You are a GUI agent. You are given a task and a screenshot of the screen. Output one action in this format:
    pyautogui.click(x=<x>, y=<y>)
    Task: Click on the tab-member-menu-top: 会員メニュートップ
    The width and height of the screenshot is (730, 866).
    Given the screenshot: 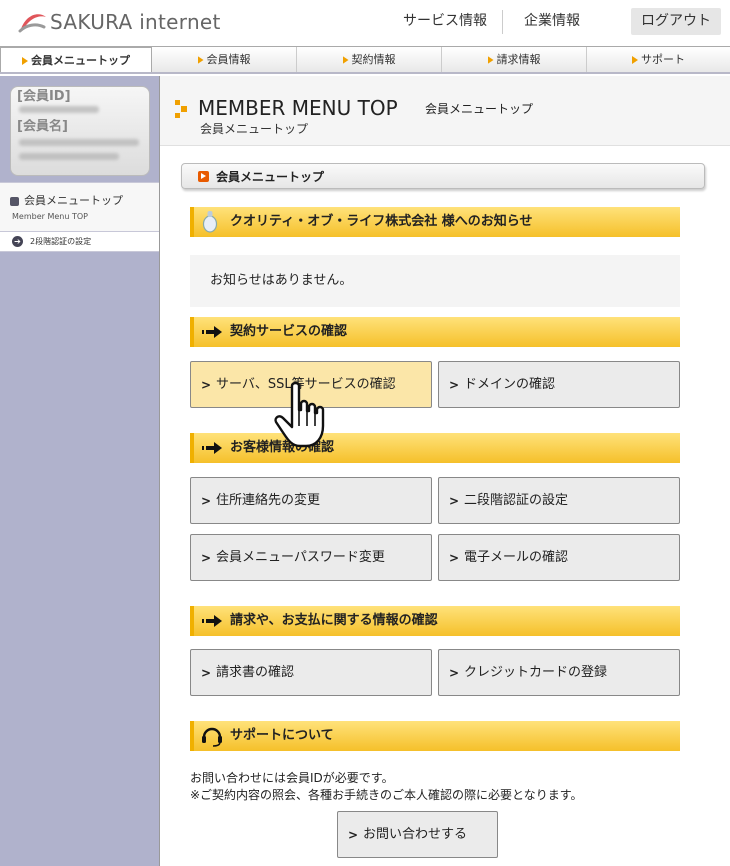 What is the action you would take?
    pyautogui.click(x=76, y=59)
    